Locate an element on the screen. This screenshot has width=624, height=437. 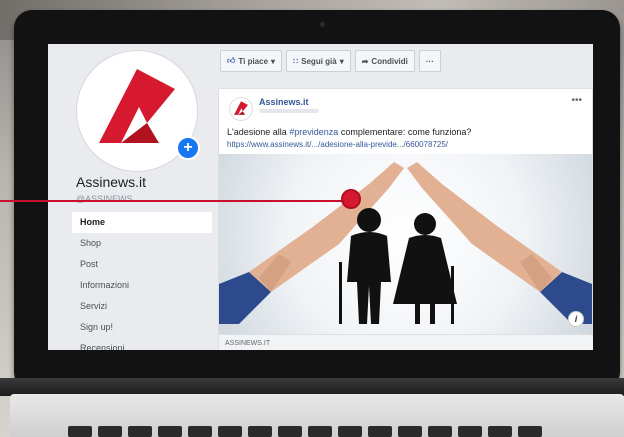
share-button: ➦ Condividi is located at coordinates (384, 61).